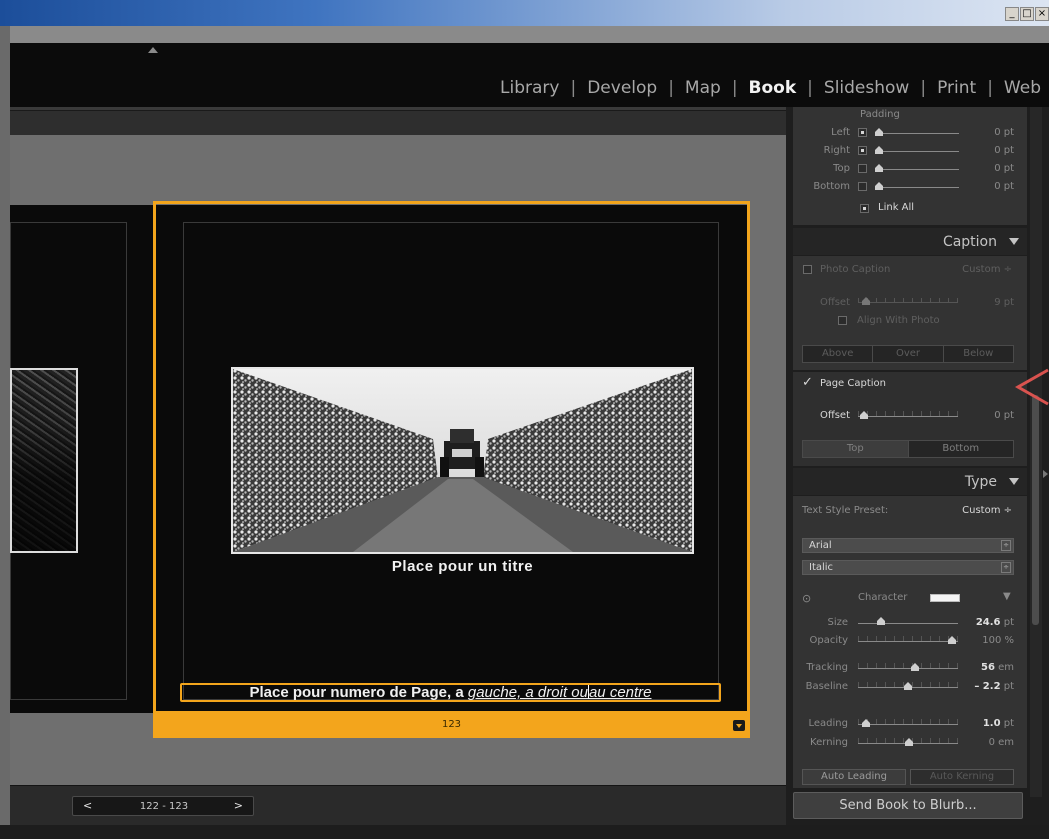  I want to click on text-style-preset-value: Custom ÷, so click(976, 510).